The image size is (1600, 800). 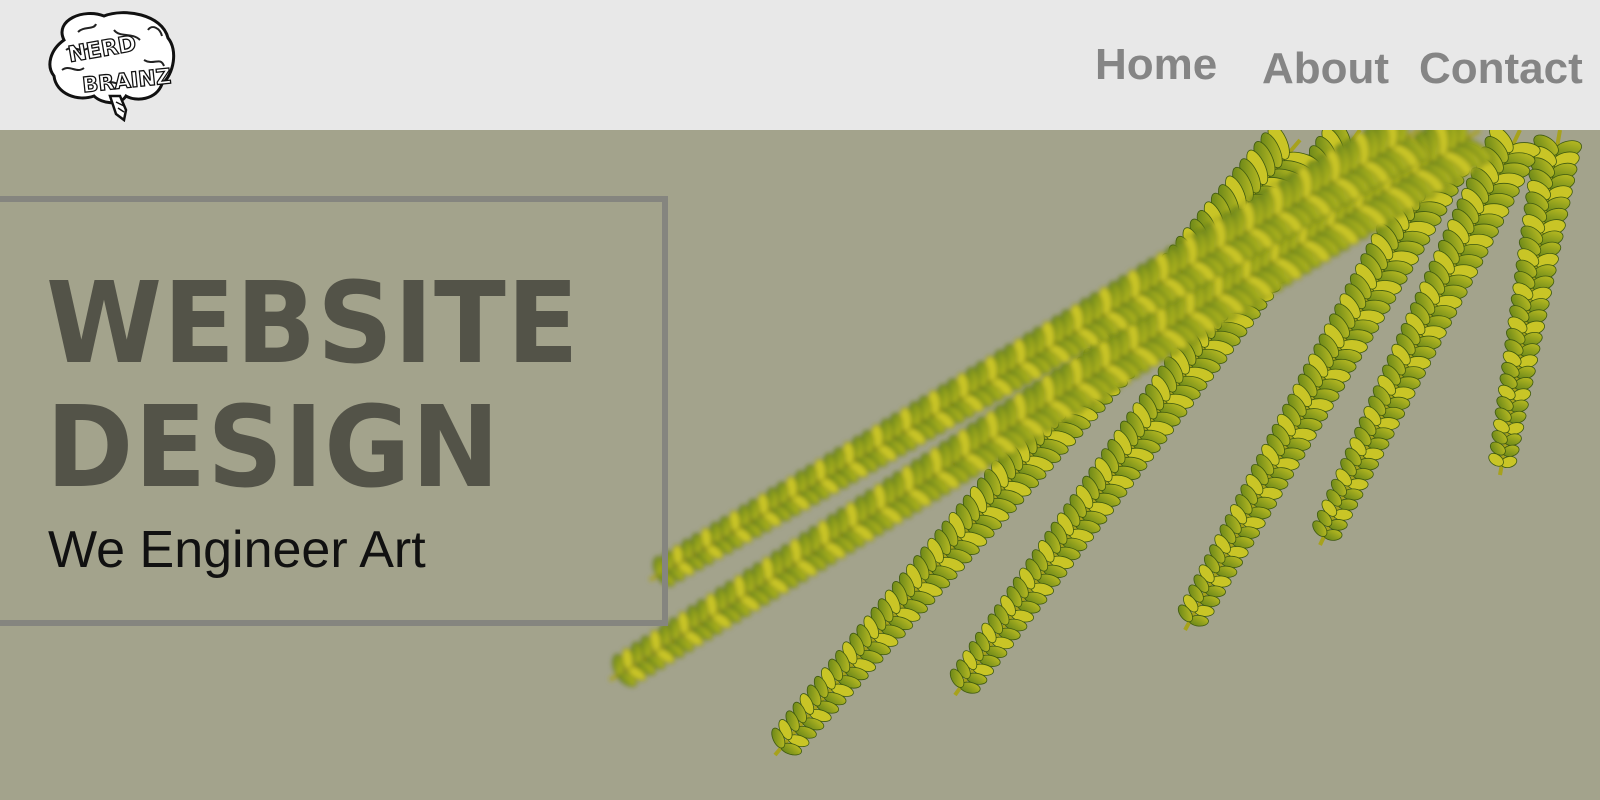 I want to click on hero-tagline: We Engineer Art, so click(x=237, y=550).